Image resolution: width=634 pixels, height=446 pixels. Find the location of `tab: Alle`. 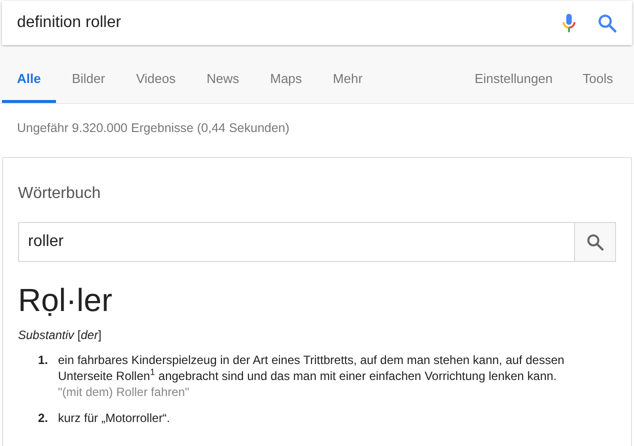

tab: Alle is located at coordinates (29, 80).